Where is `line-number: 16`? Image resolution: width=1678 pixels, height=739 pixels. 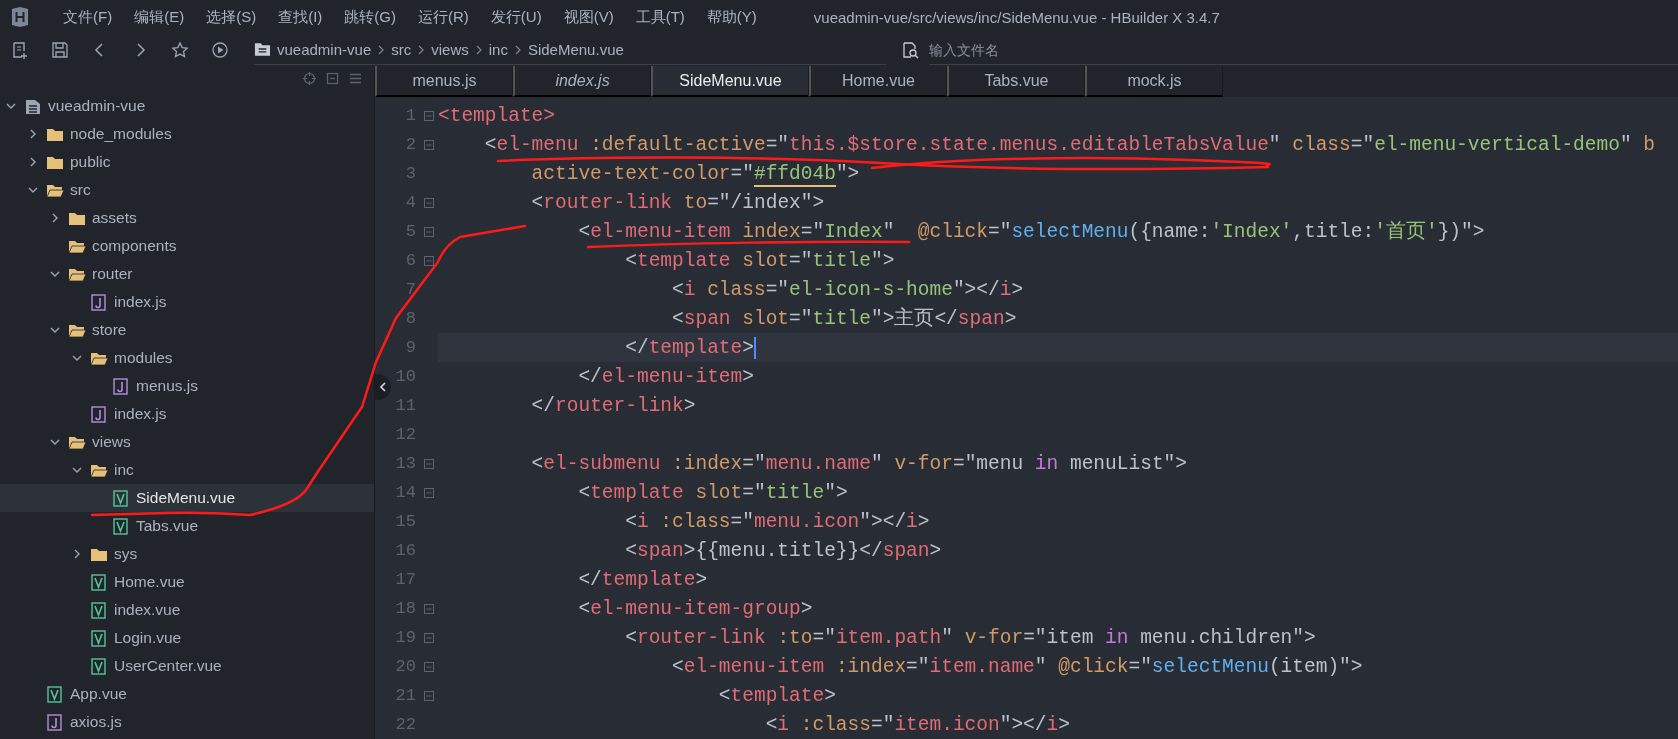
line-number: 16 is located at coordinates (405, 550).